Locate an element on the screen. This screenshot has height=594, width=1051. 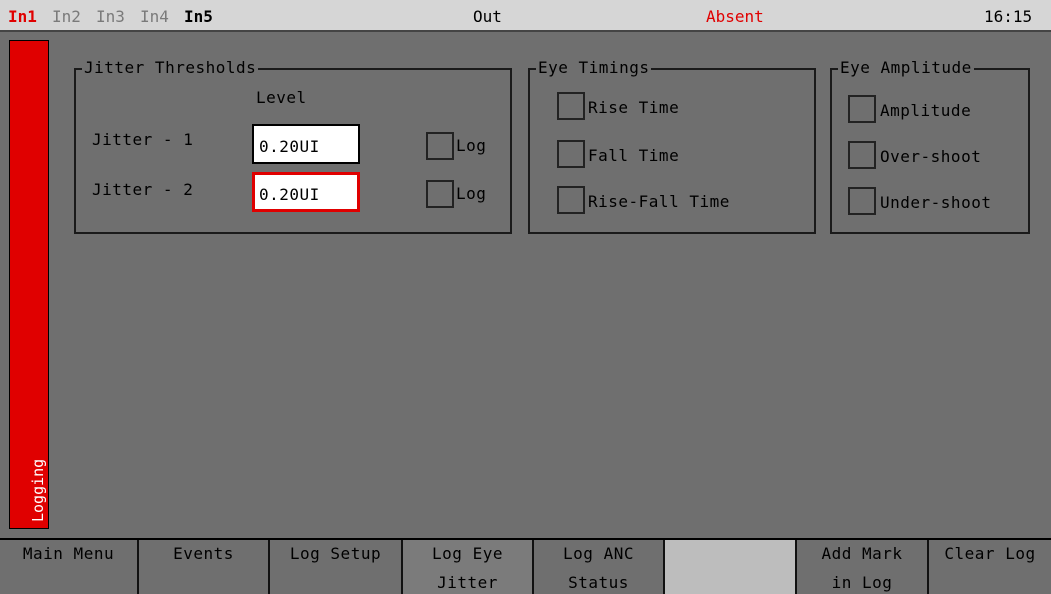
rise-time-checkbox is located at coordinates (571, 106).